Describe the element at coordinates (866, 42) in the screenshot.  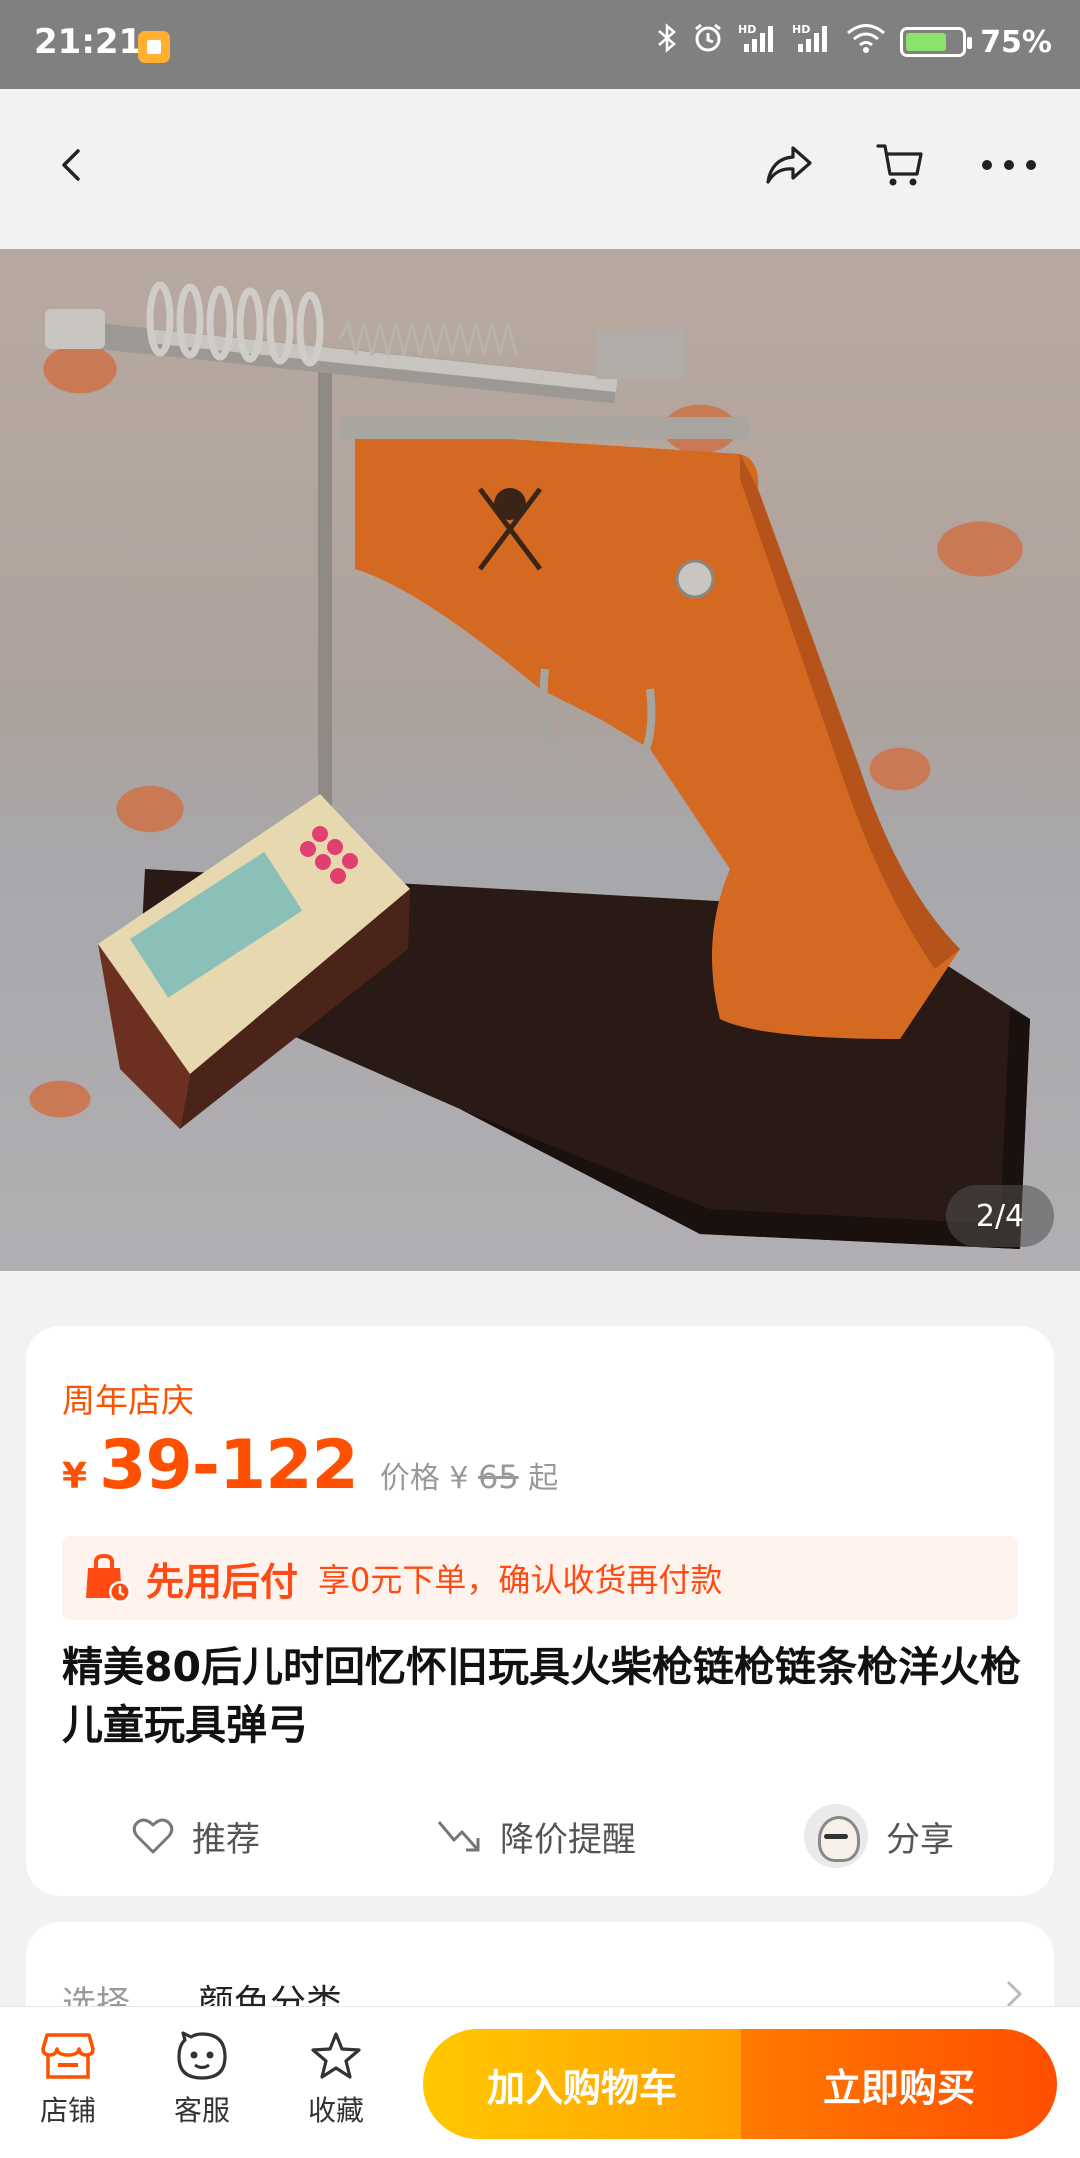
I see `wifi-icon` at that location.